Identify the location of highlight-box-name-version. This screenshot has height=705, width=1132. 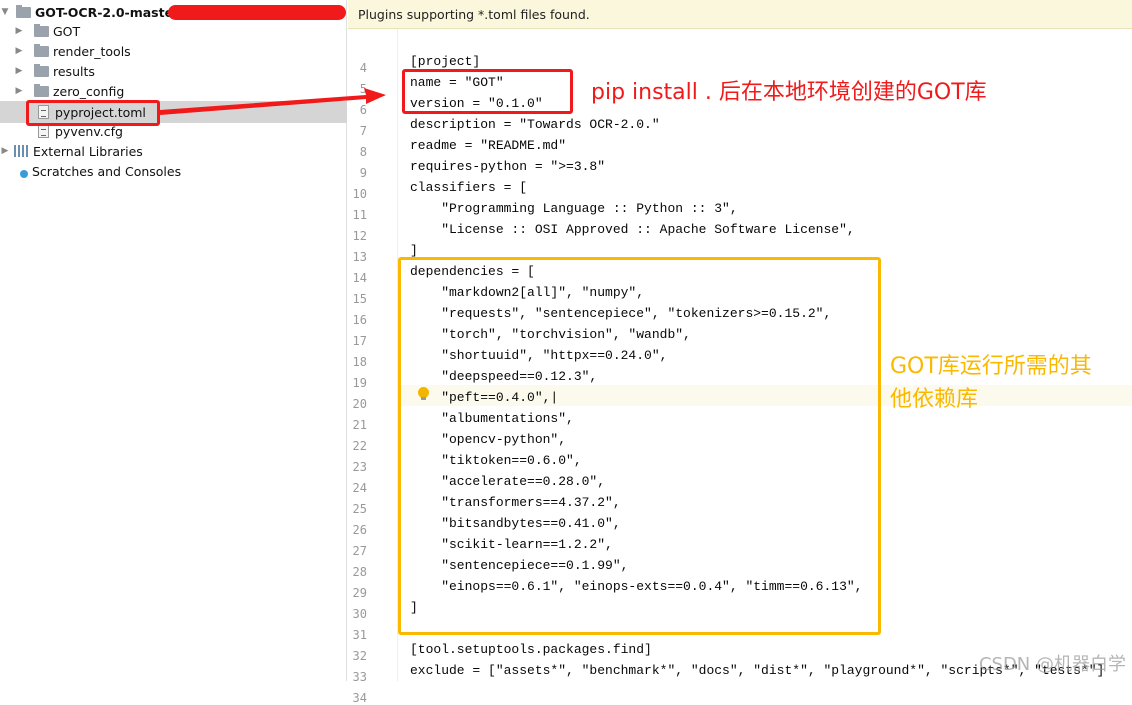
(487, 91).